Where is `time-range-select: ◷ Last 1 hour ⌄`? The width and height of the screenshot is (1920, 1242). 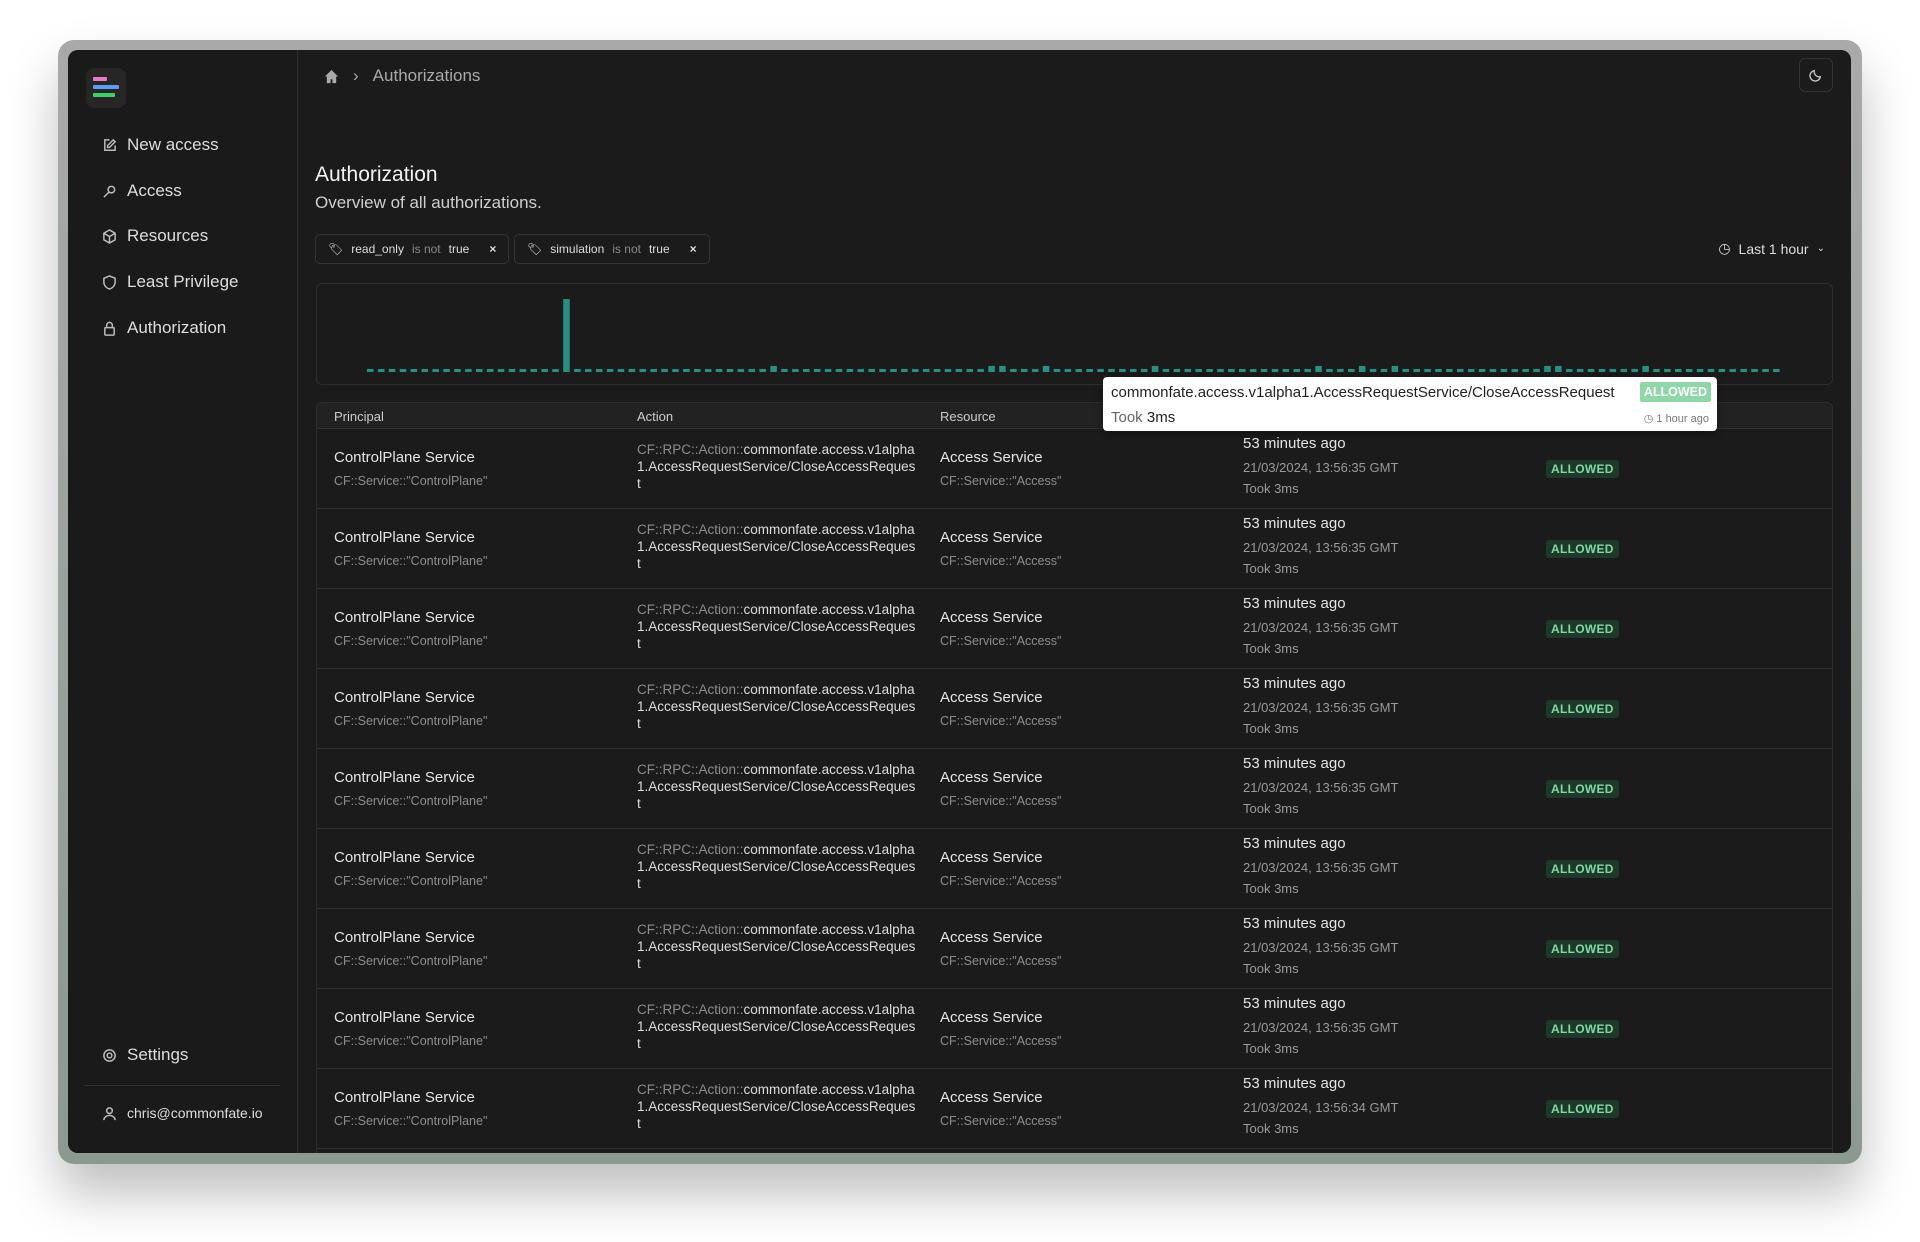 time-range-select: ◷ Last 1 hour ⌄ is located at coordinates (1771, 248).